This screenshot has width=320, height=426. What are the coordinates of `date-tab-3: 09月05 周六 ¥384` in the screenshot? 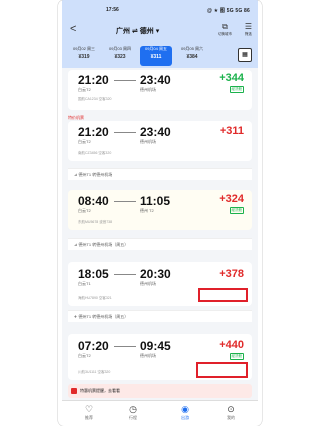 It's located at (192, 56).